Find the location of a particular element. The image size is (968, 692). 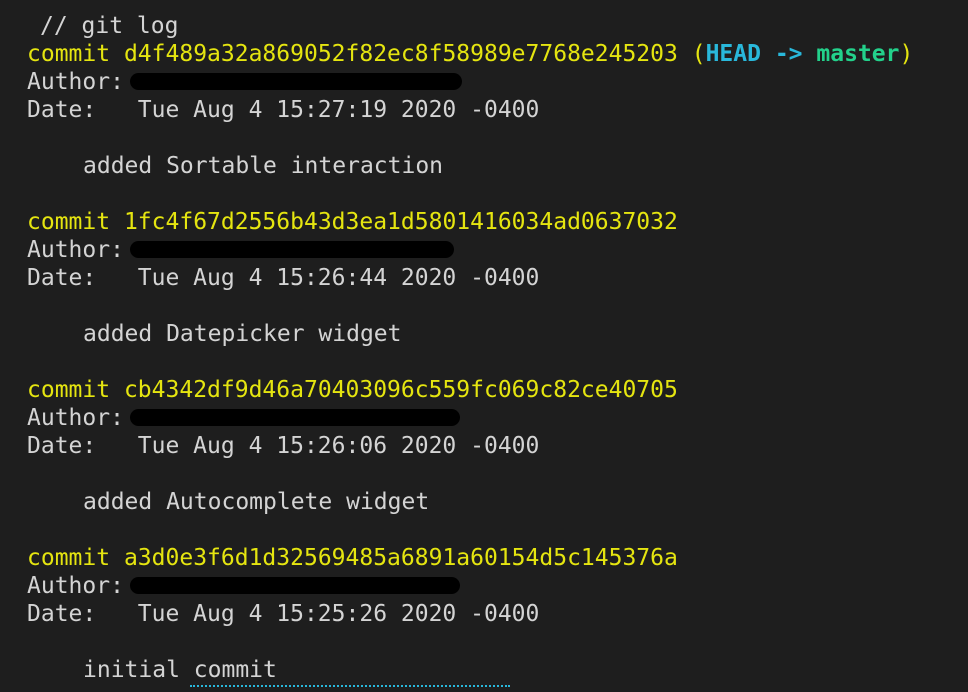

commit-hash: a3d0e3f6d1d32569485a6891a60154d5c145376a is located at coordinates (401, 558).